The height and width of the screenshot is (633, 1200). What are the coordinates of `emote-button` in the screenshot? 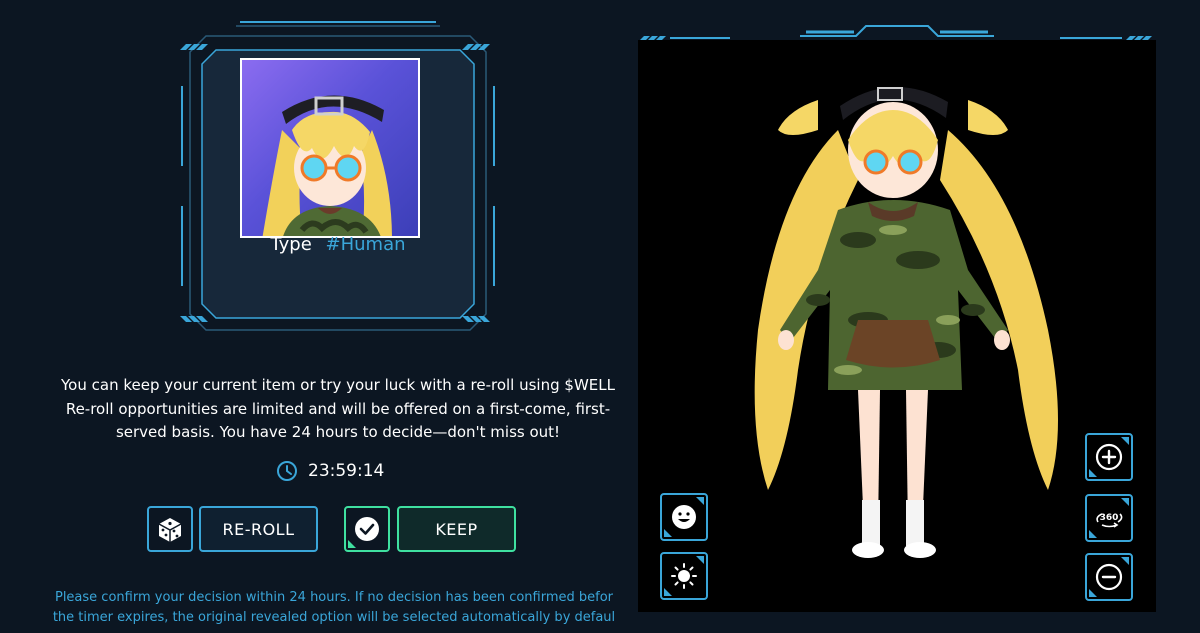 It's located at (684, 517).